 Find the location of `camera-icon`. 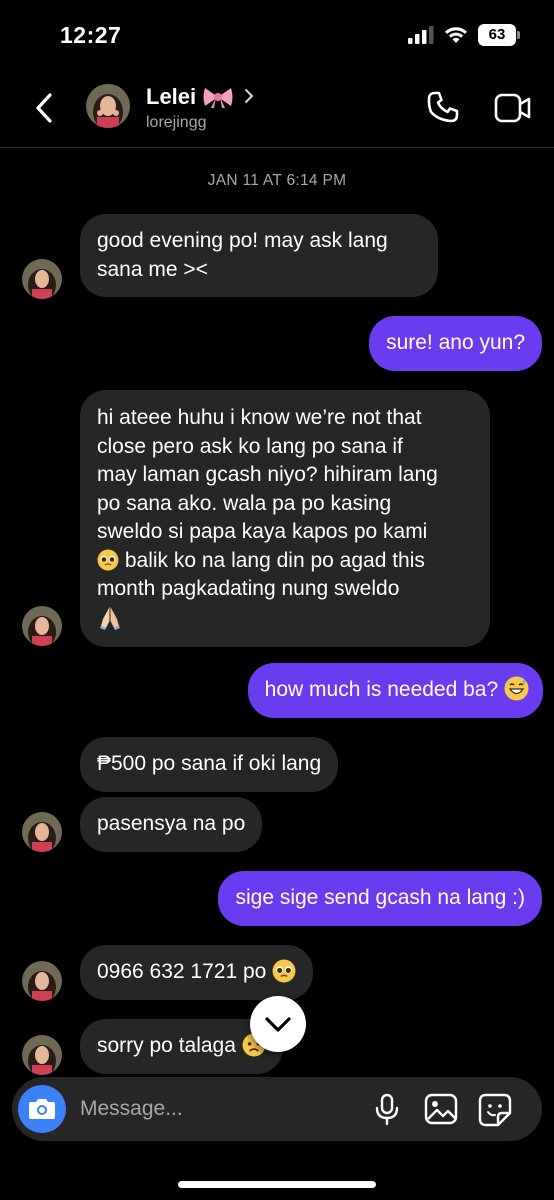

camera-icon is located at coordinates (42, 1109).